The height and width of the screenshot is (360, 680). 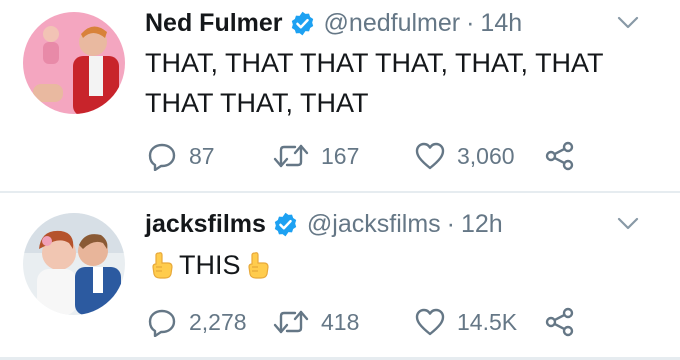 I want to click on retweet-count: 418, so click(x=340, y=321).